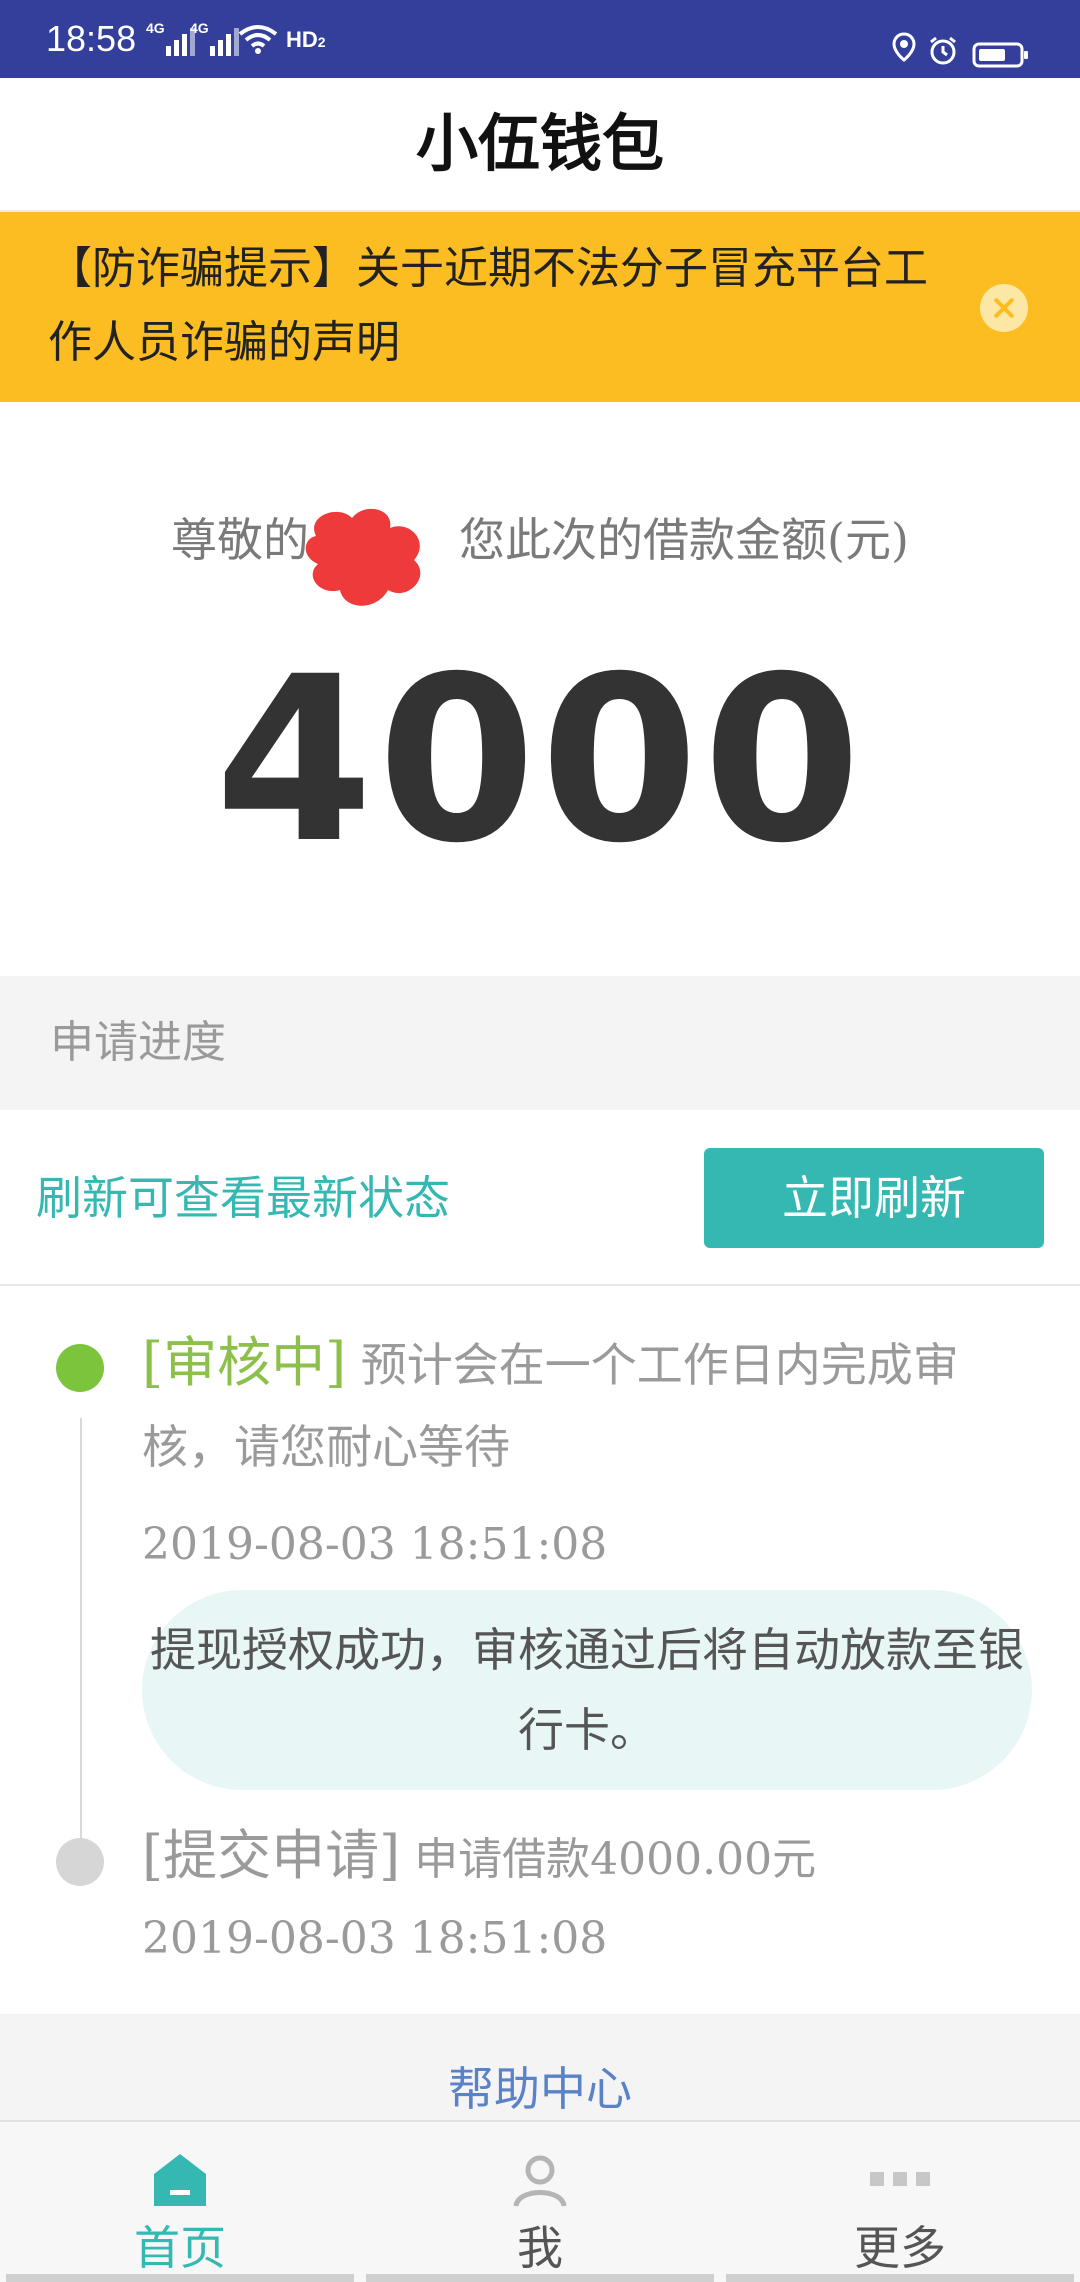 This screenshot has height=2282, width=1080. I want to click on nav-label-me: 我, so click(540, 2248).